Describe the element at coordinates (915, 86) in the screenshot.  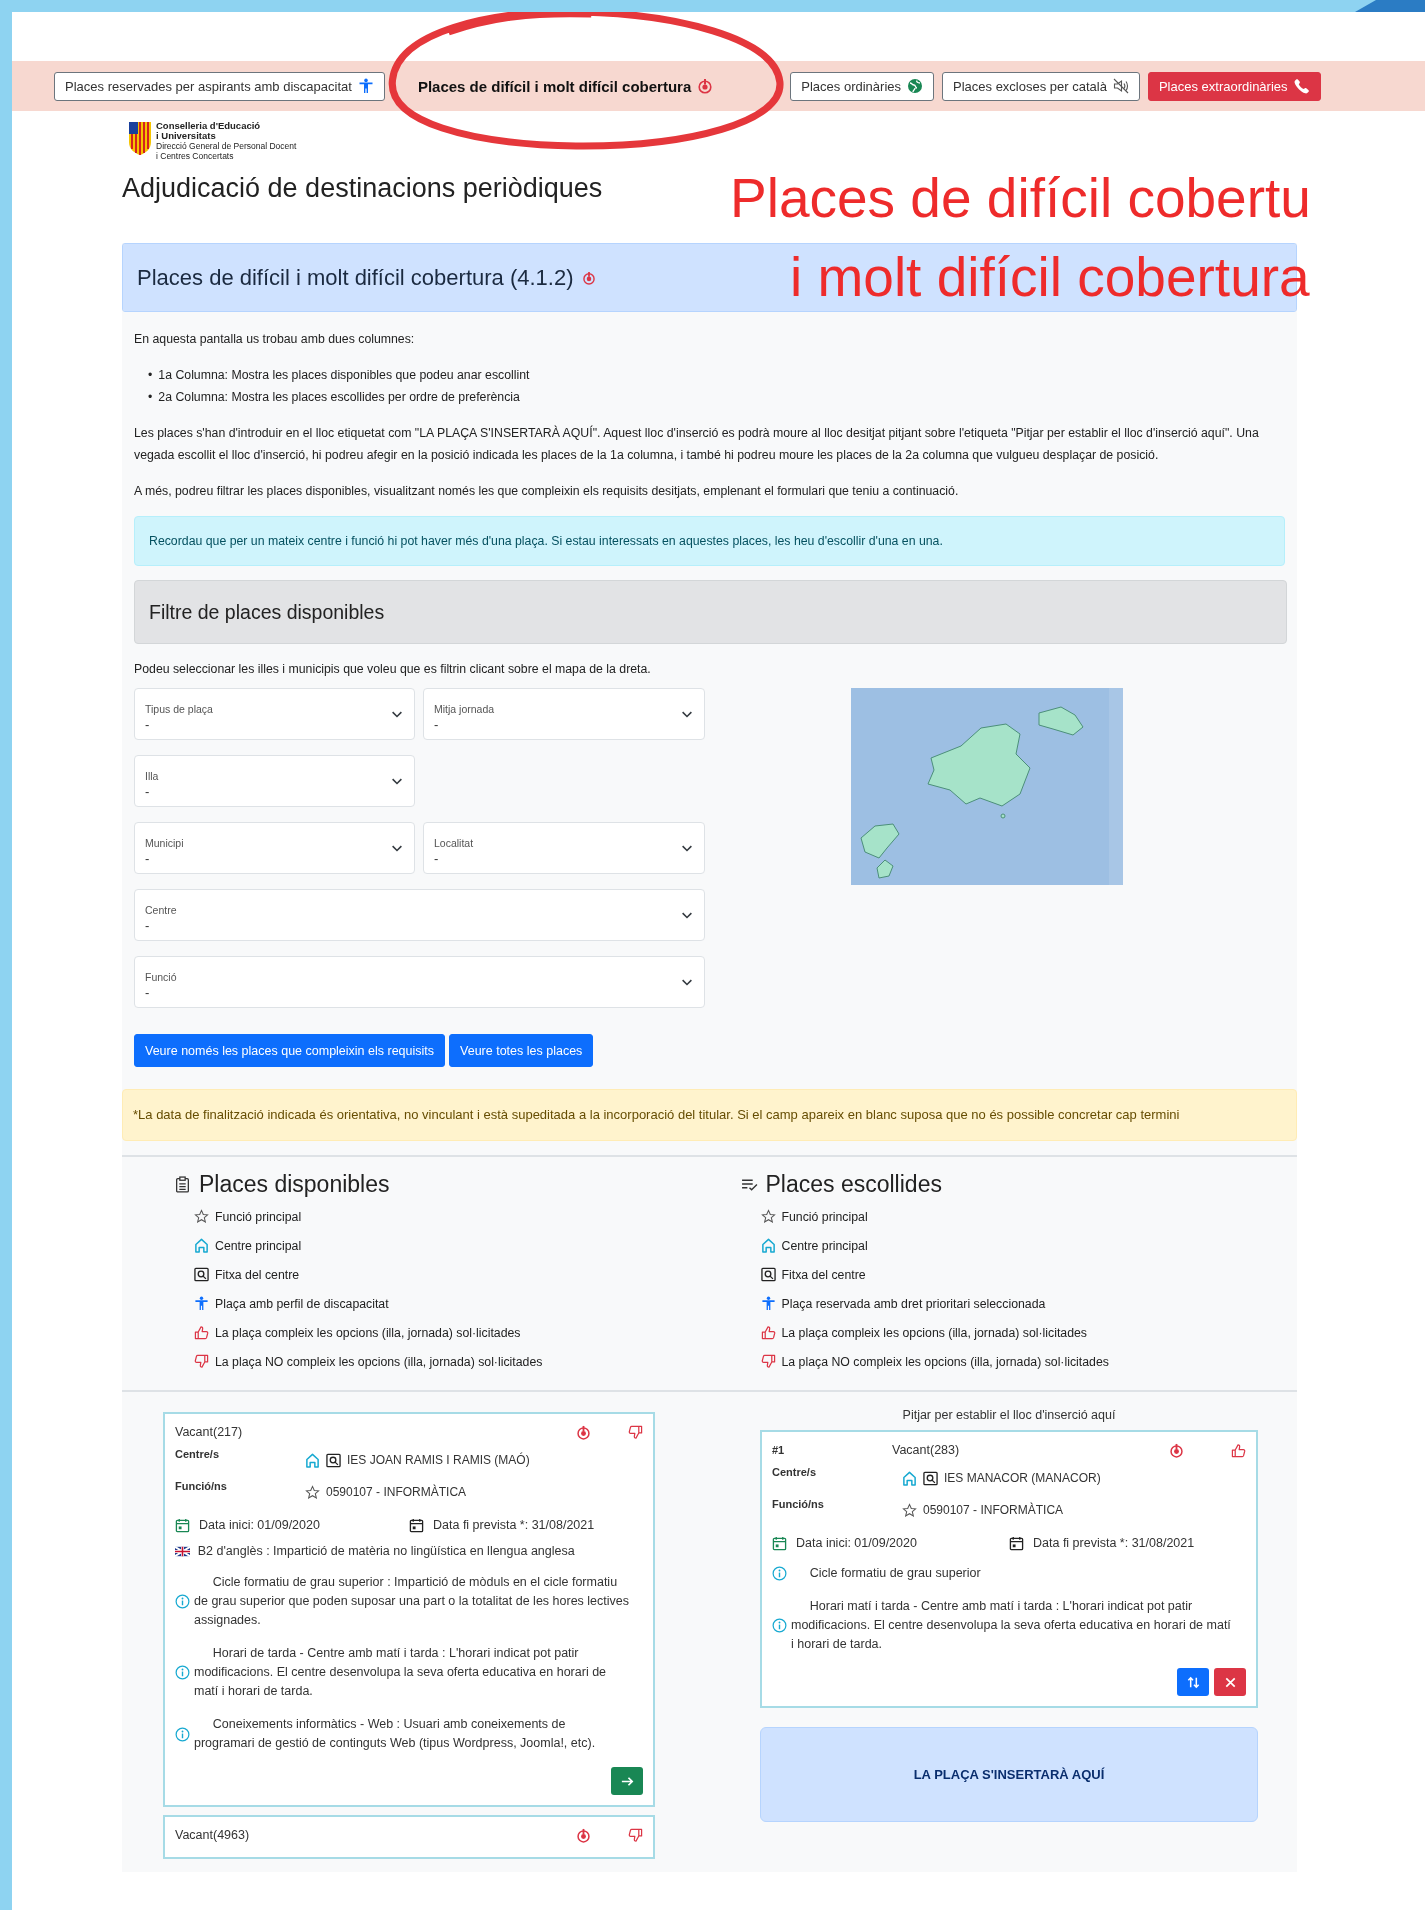
I see `globe-icon` at that location.